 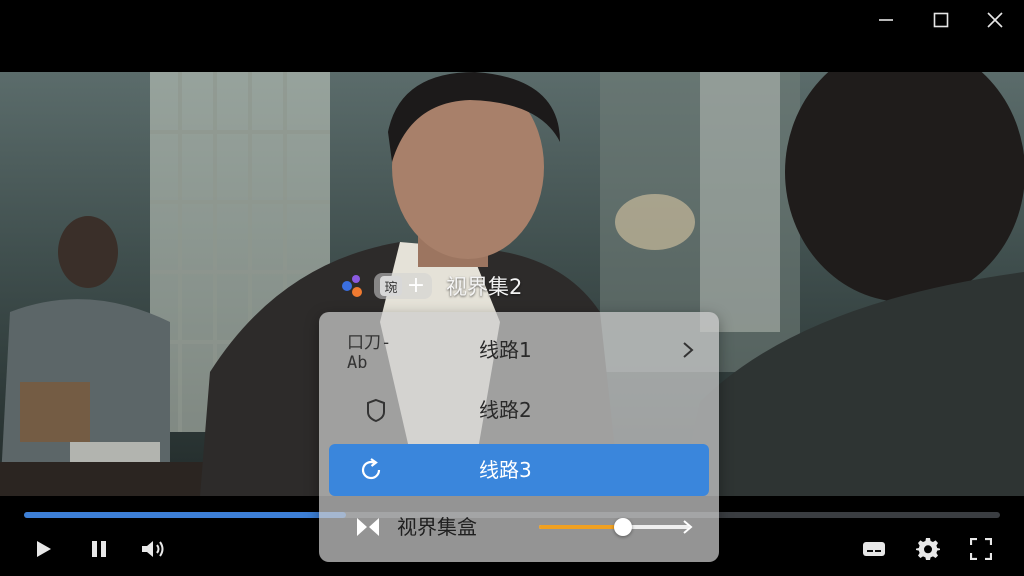 I want to click on slider-fill, so click(x=581, y=527).